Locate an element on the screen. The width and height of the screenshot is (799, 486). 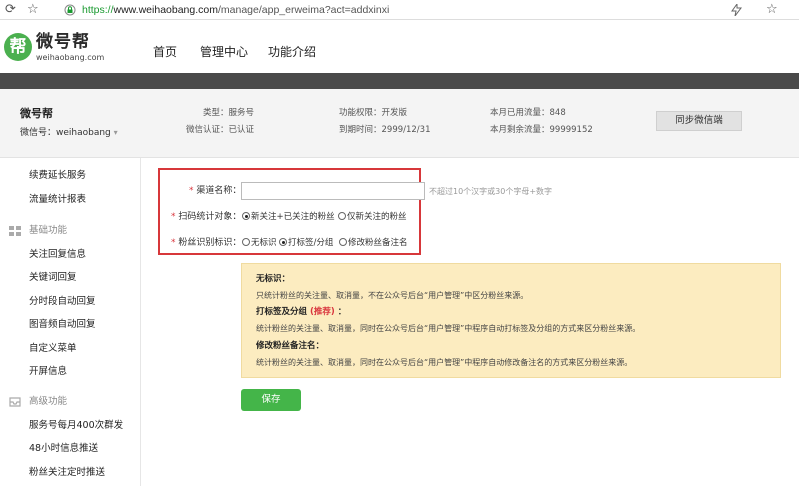
header-divider is located at coordinates (399, 81).